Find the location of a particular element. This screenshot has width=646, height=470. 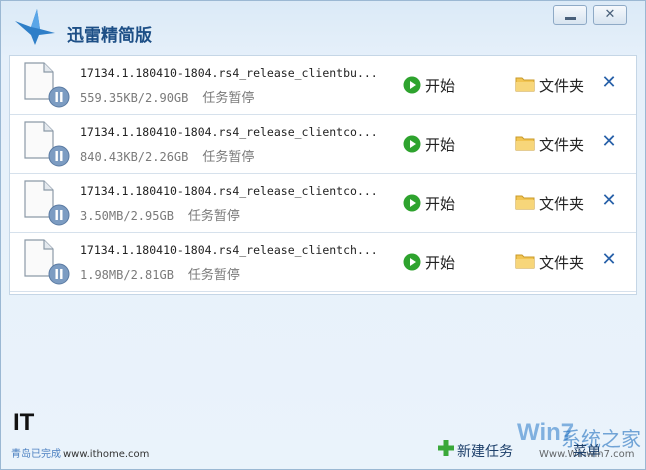

ithome-brand: IT is located at coordinates (24, 422).